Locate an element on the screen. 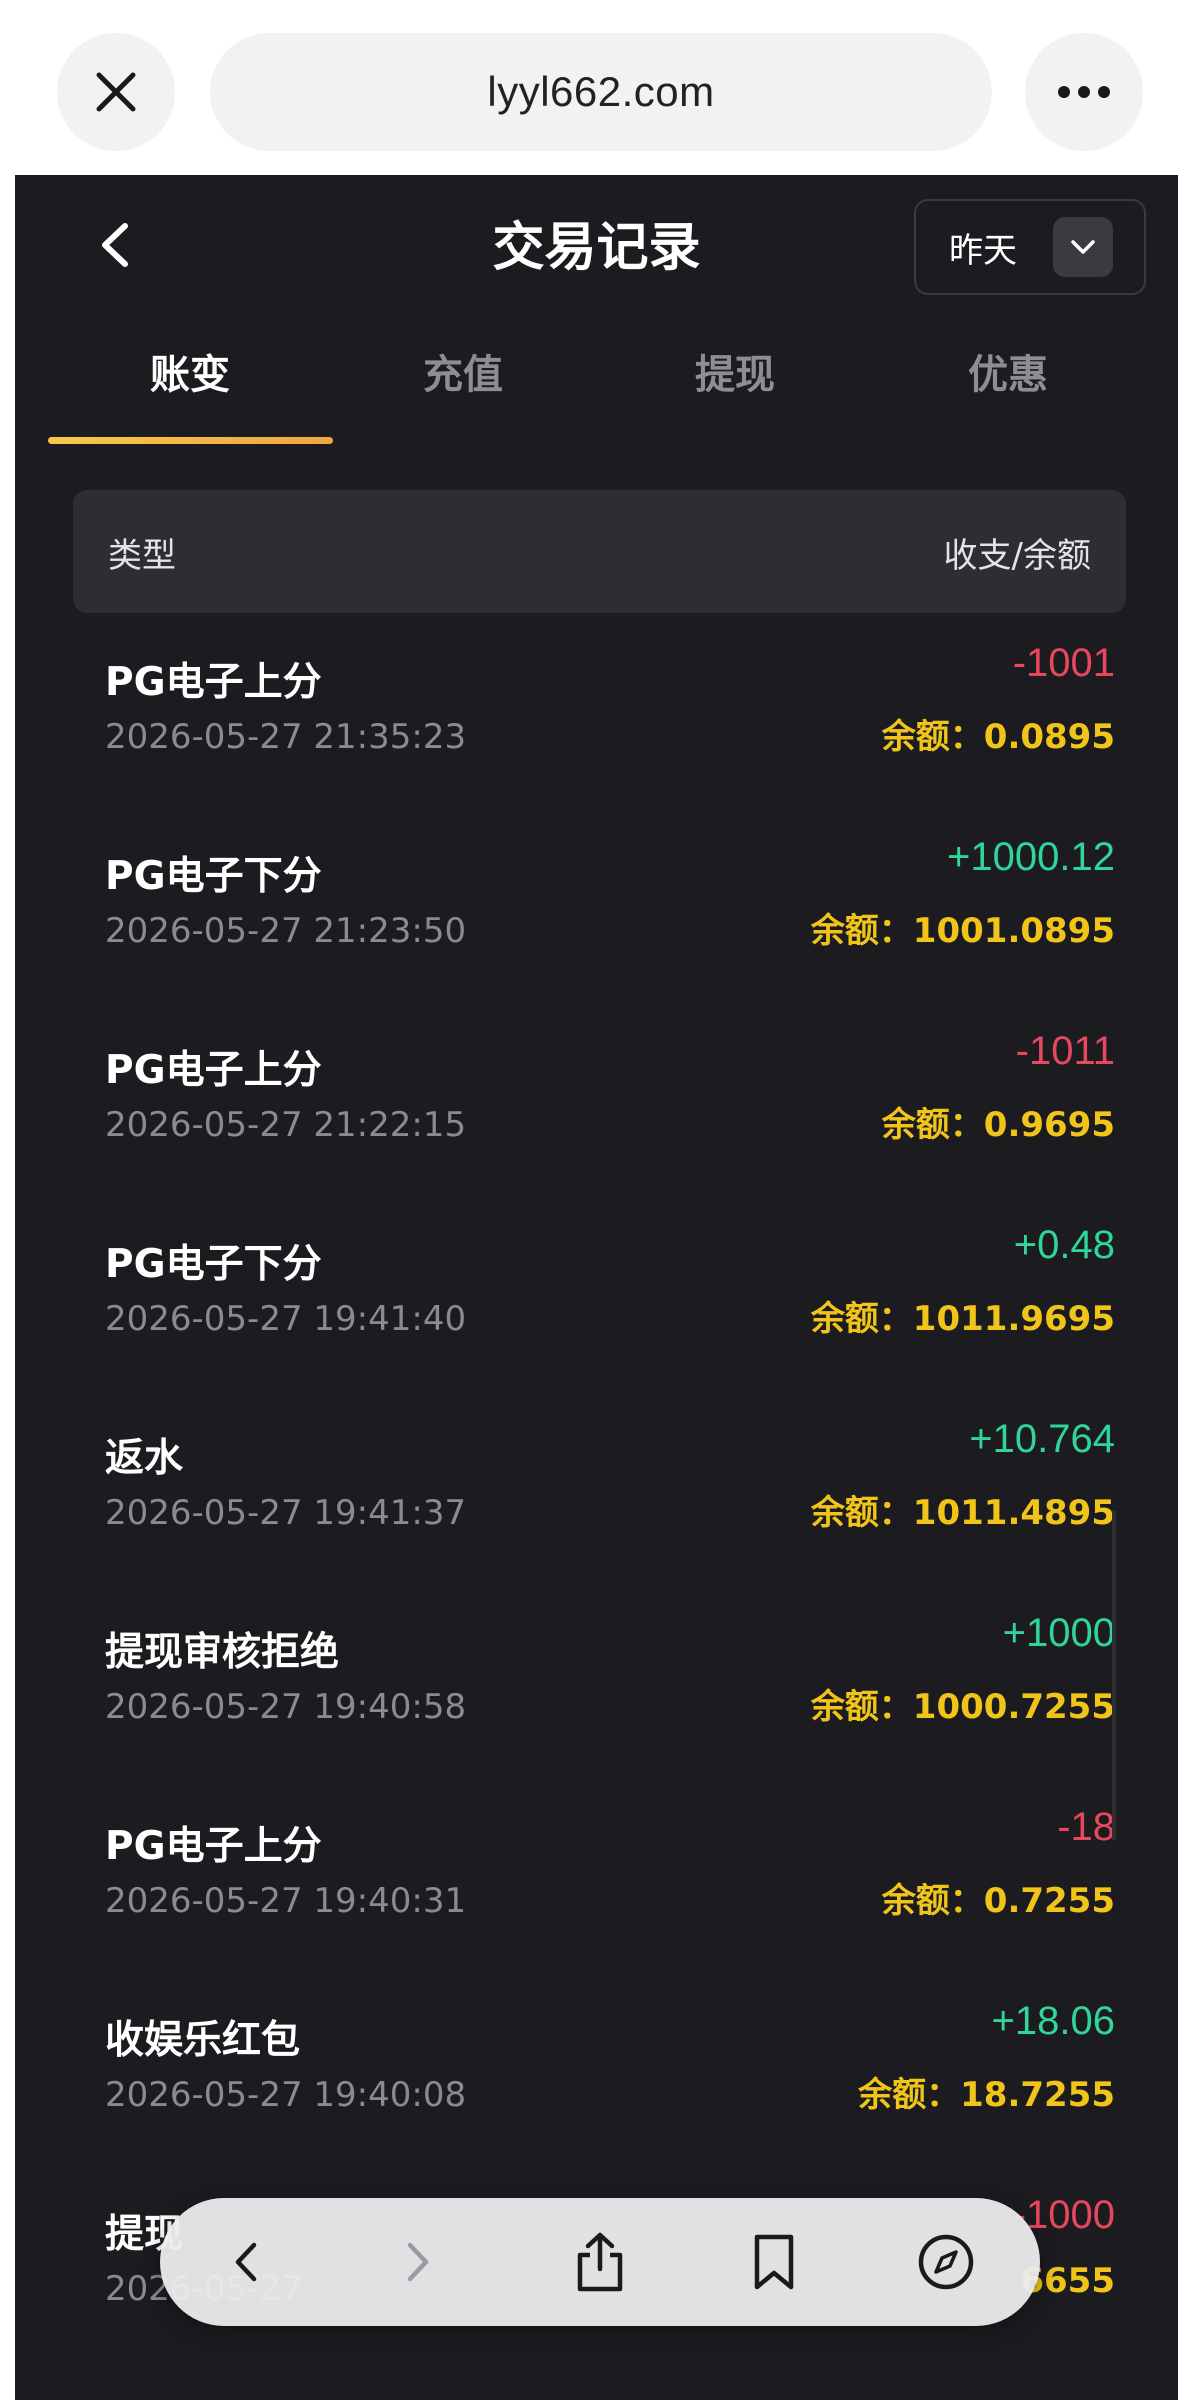 The height and width of the screenshot is (2400, 1193). date-filter-value: 昨天 is located at coordinates (983, 250).